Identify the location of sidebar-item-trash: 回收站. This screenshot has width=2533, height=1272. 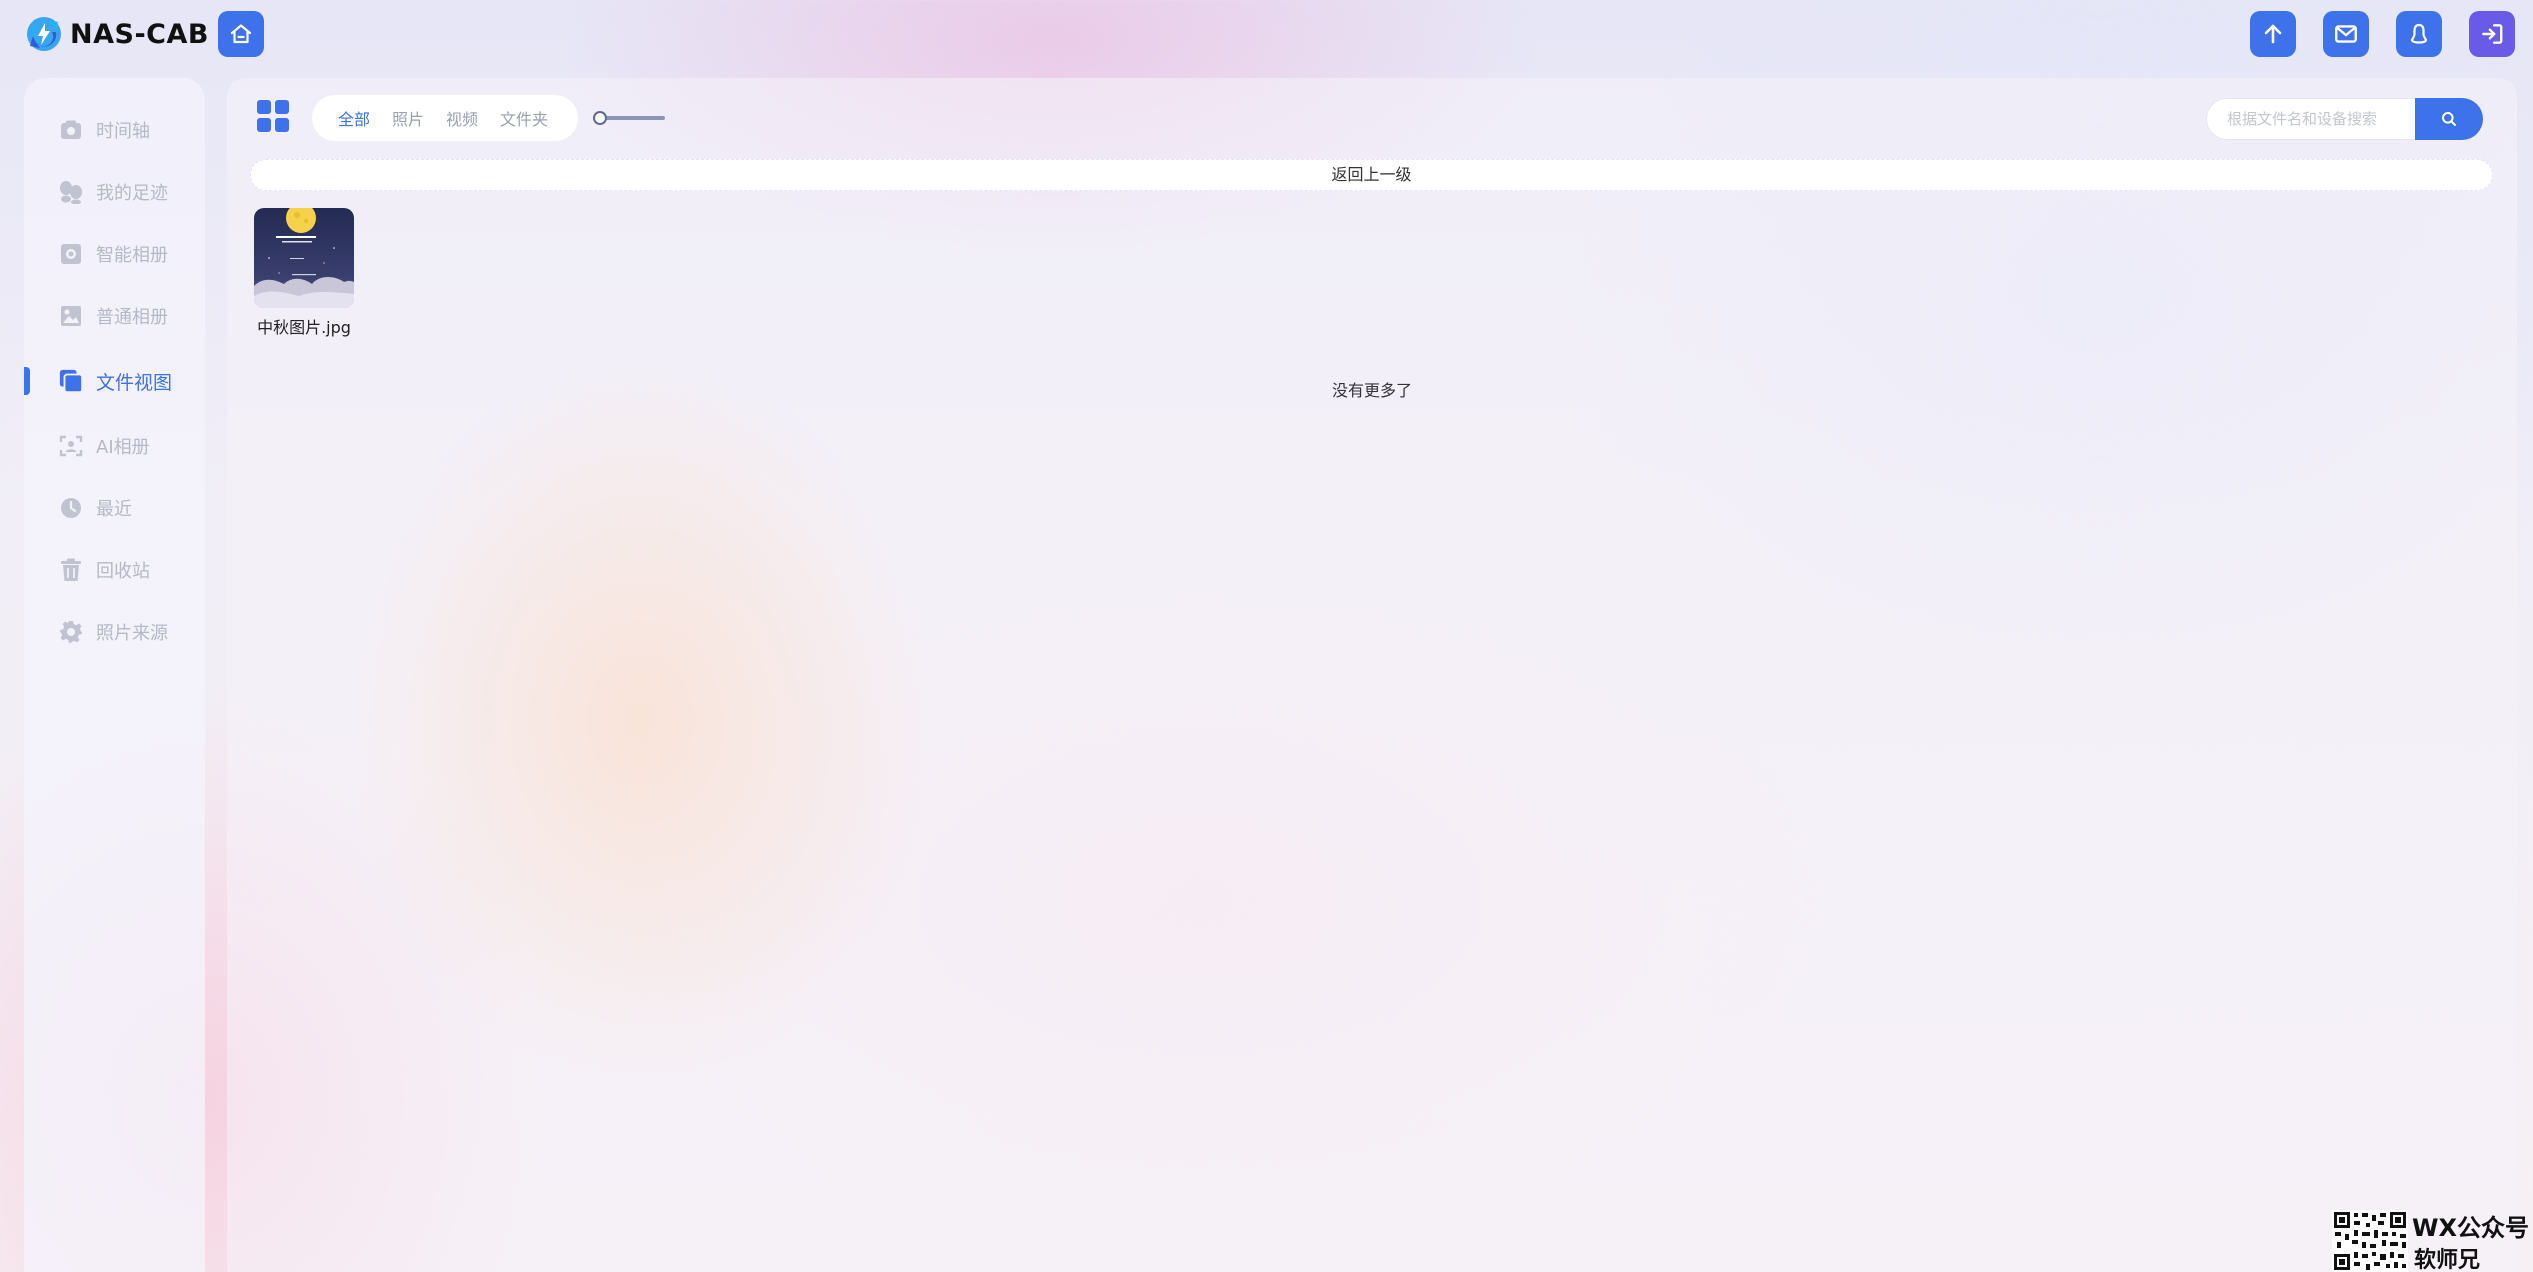
(114, 570).